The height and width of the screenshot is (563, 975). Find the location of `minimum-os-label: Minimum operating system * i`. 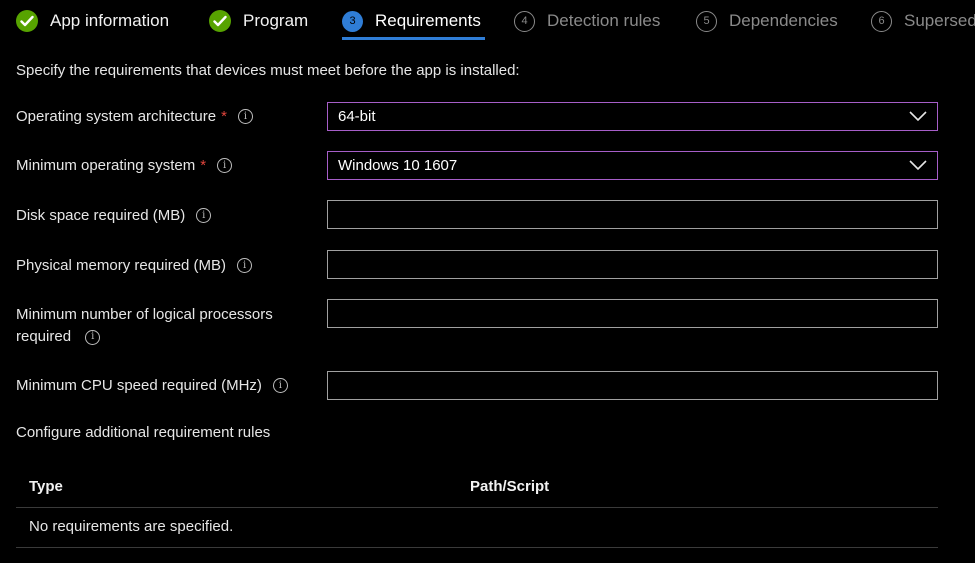

minimum-os-label: Minimum operating system * i is located at coordinates (124, 165).